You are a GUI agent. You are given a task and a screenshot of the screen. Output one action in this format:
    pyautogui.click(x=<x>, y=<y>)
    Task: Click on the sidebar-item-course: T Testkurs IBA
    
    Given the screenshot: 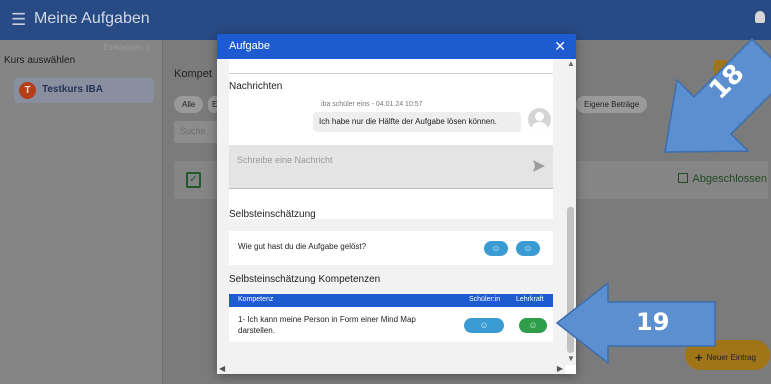 What is the action you would take?
    pyautogui.click(x=84, y=90)
    